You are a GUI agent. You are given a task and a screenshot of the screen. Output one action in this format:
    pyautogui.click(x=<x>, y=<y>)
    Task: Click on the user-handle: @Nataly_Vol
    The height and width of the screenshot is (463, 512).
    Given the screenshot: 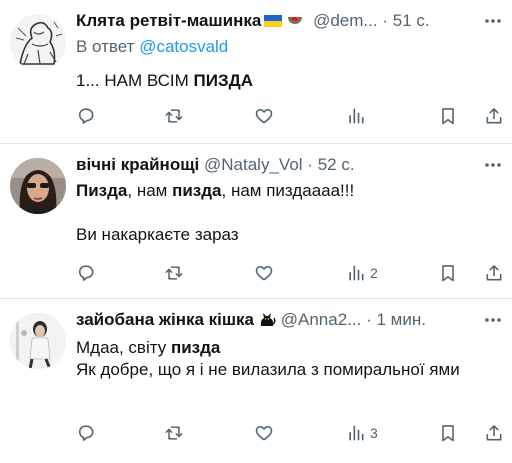 What is the action you would take?
    pyautogui.click(x=253, y=164)
    